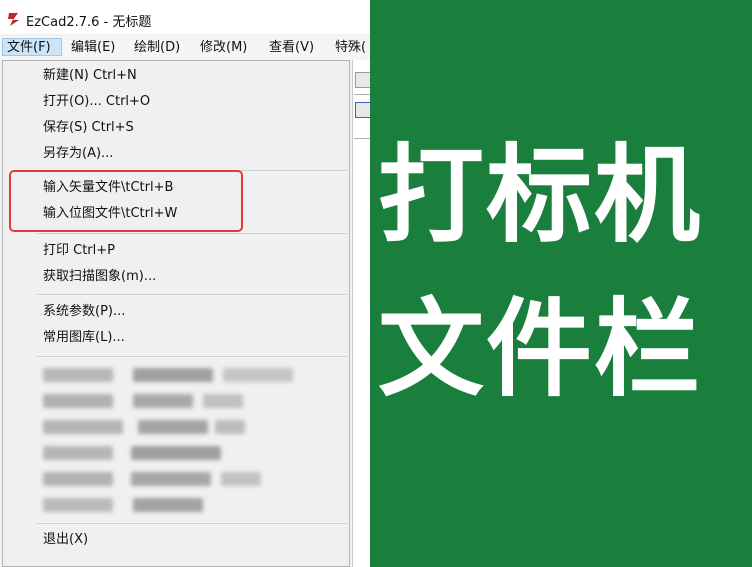 Image resolution: width=752 pixels, height=567 pixels. What do you see at coordinates (32, 47) in the screenshot?
I see `menu-file: 文件(F)` at bounding box center [32, 47].